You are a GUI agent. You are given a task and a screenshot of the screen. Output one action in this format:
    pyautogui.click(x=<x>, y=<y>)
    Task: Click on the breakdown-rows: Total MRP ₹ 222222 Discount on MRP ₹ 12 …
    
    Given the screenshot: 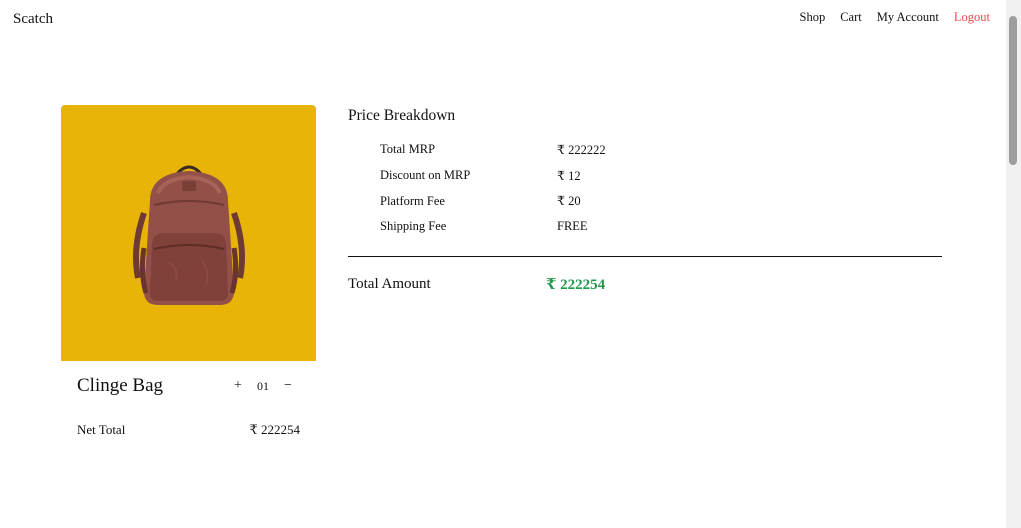 What is the action you would take?
    pyautogui.click(x=645, y=188)
    